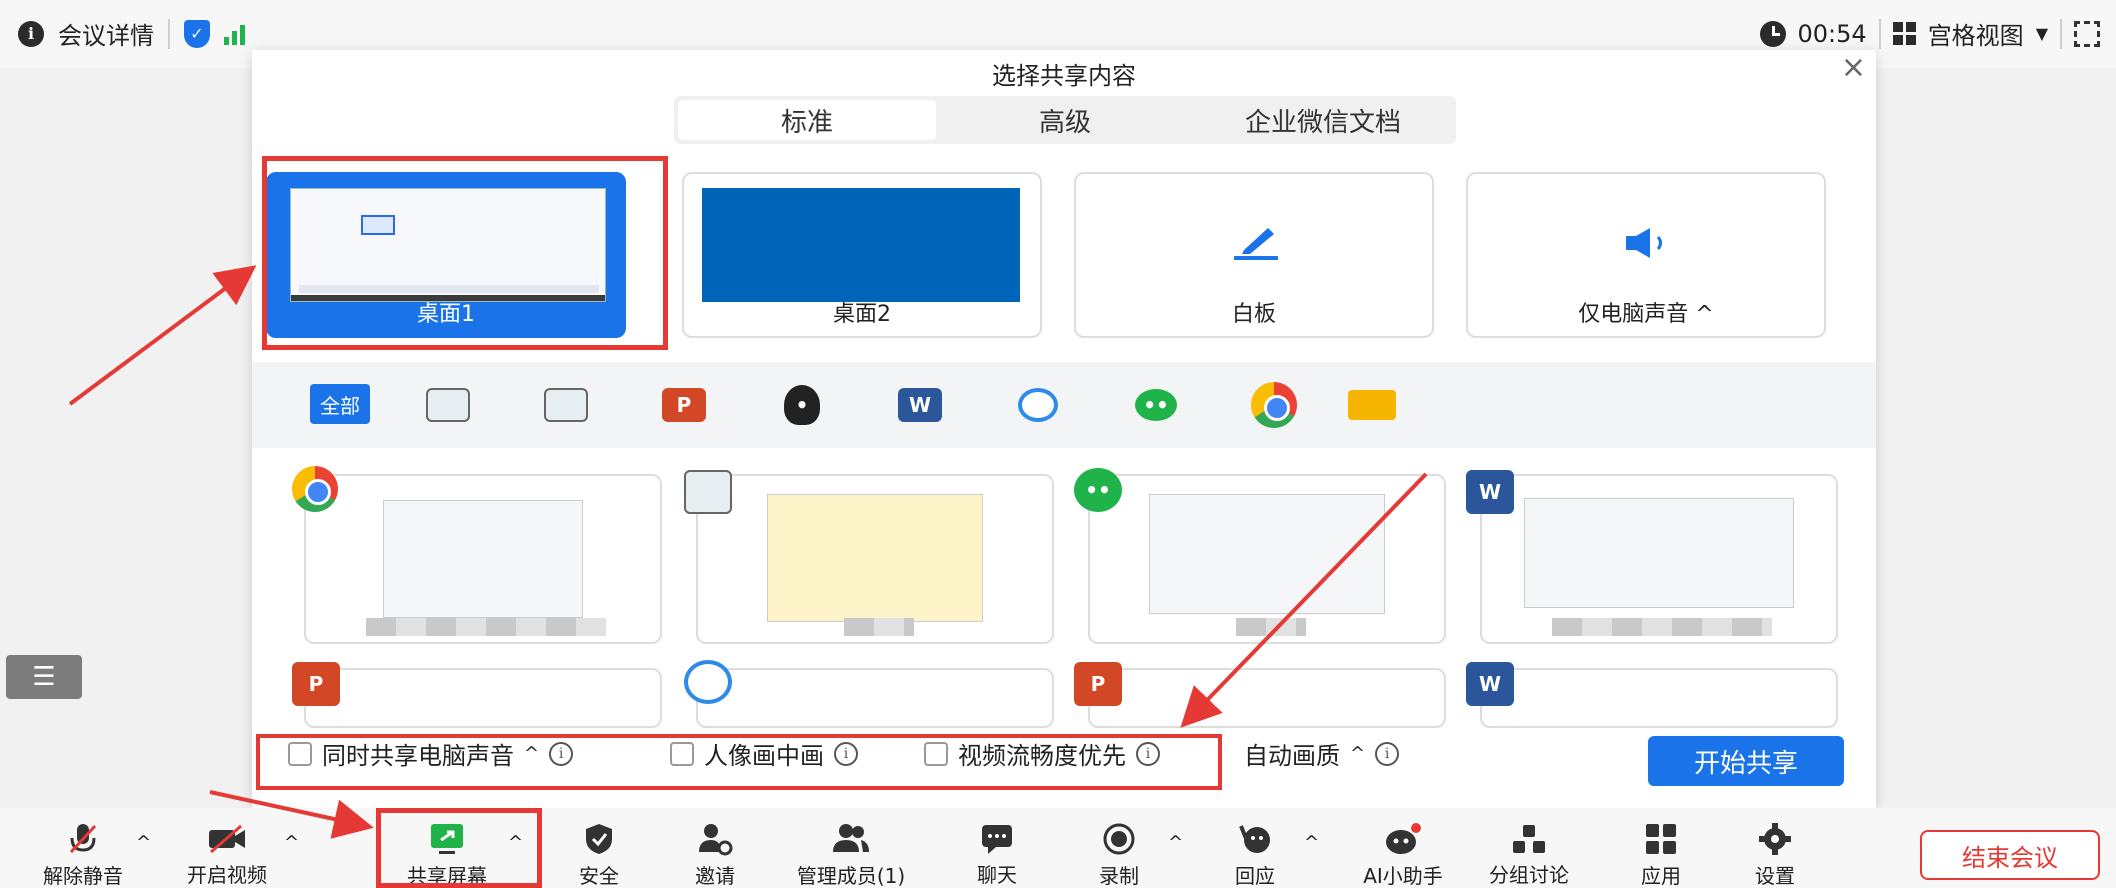  Describe the element at coordinates (1403, 839) in the screenshot. I see `ai-assistant-icon` at that location.